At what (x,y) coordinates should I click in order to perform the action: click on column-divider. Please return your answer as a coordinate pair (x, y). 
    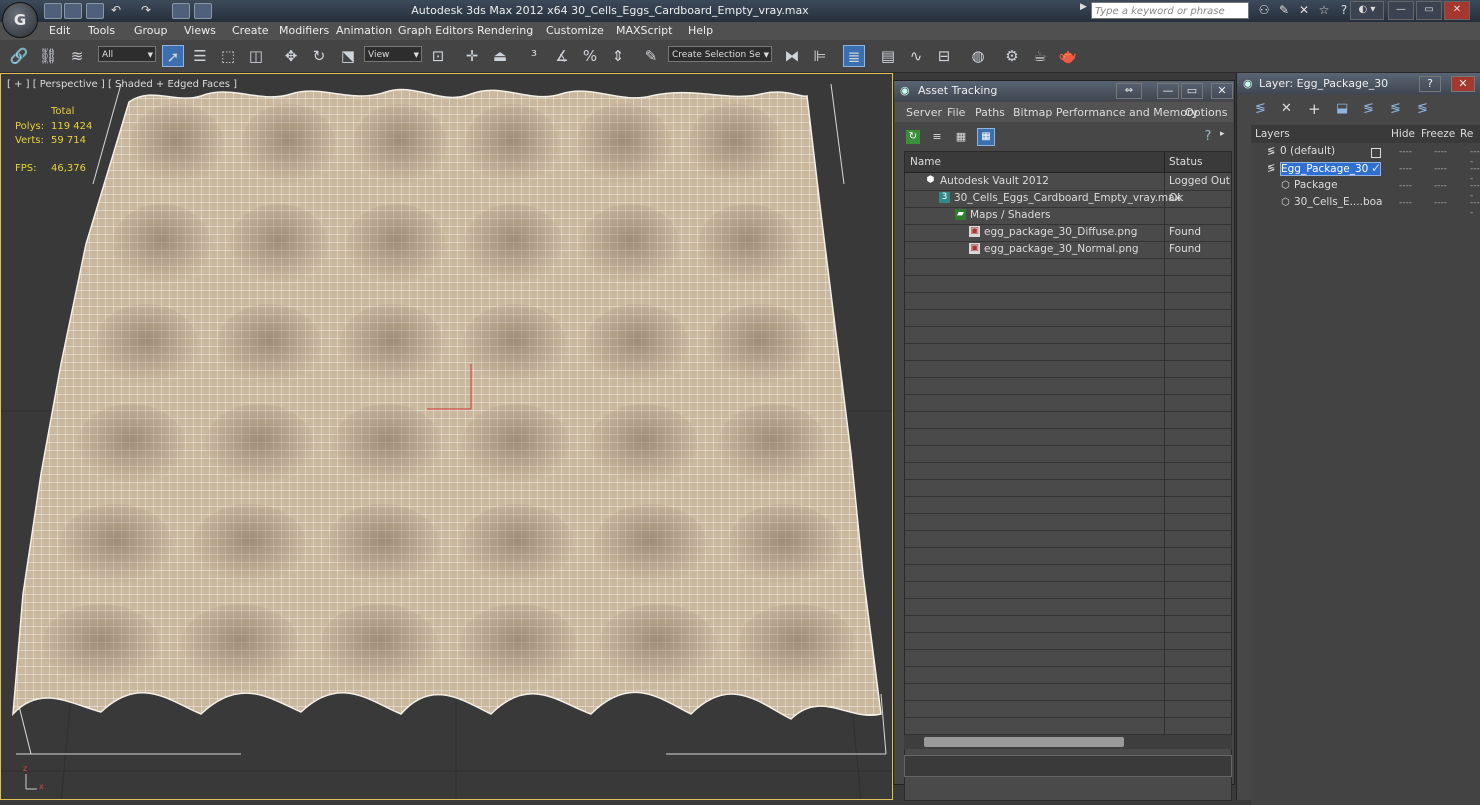
    Looking at the image, I should click on (1164, 162).